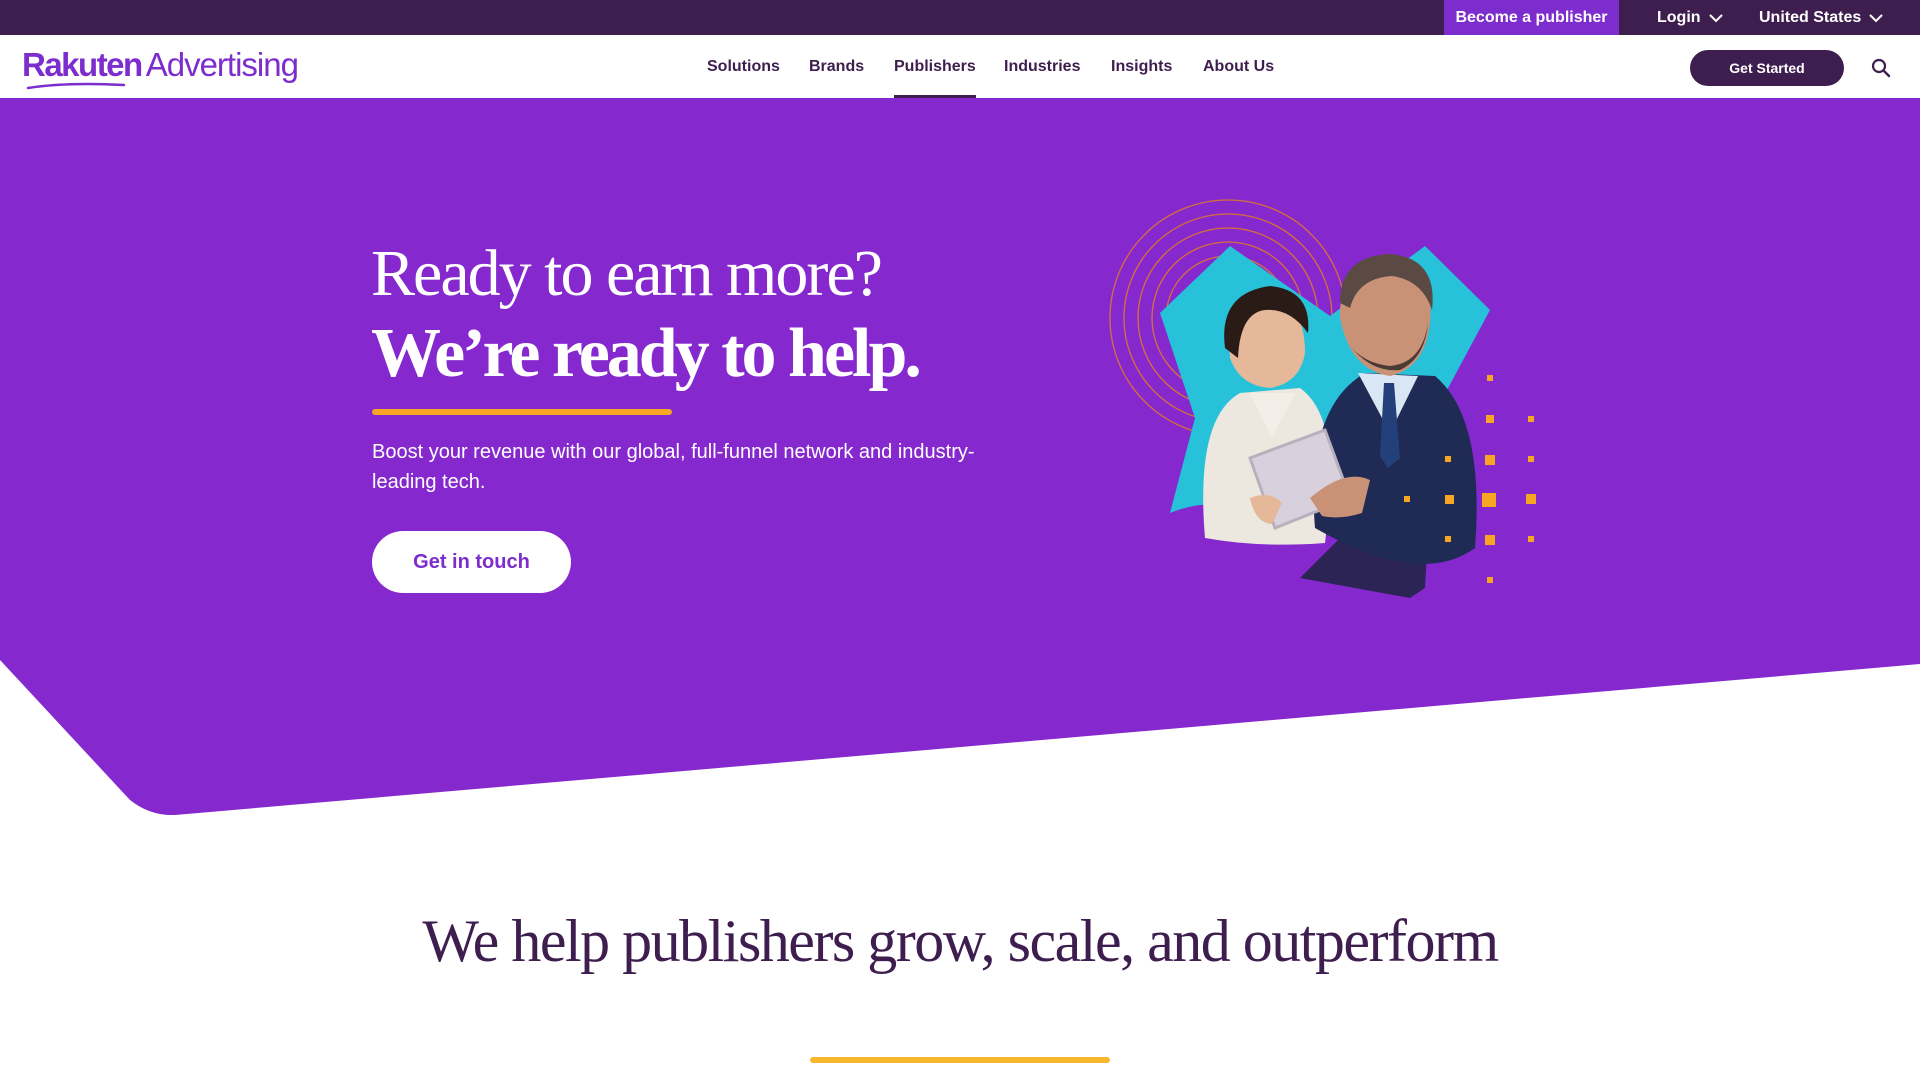 This screenshot has width=1920, height=1080. Describe the element at coordinates (743, 66) in the screenshot. I see `nav-item-solutions: Solutions` at that location.